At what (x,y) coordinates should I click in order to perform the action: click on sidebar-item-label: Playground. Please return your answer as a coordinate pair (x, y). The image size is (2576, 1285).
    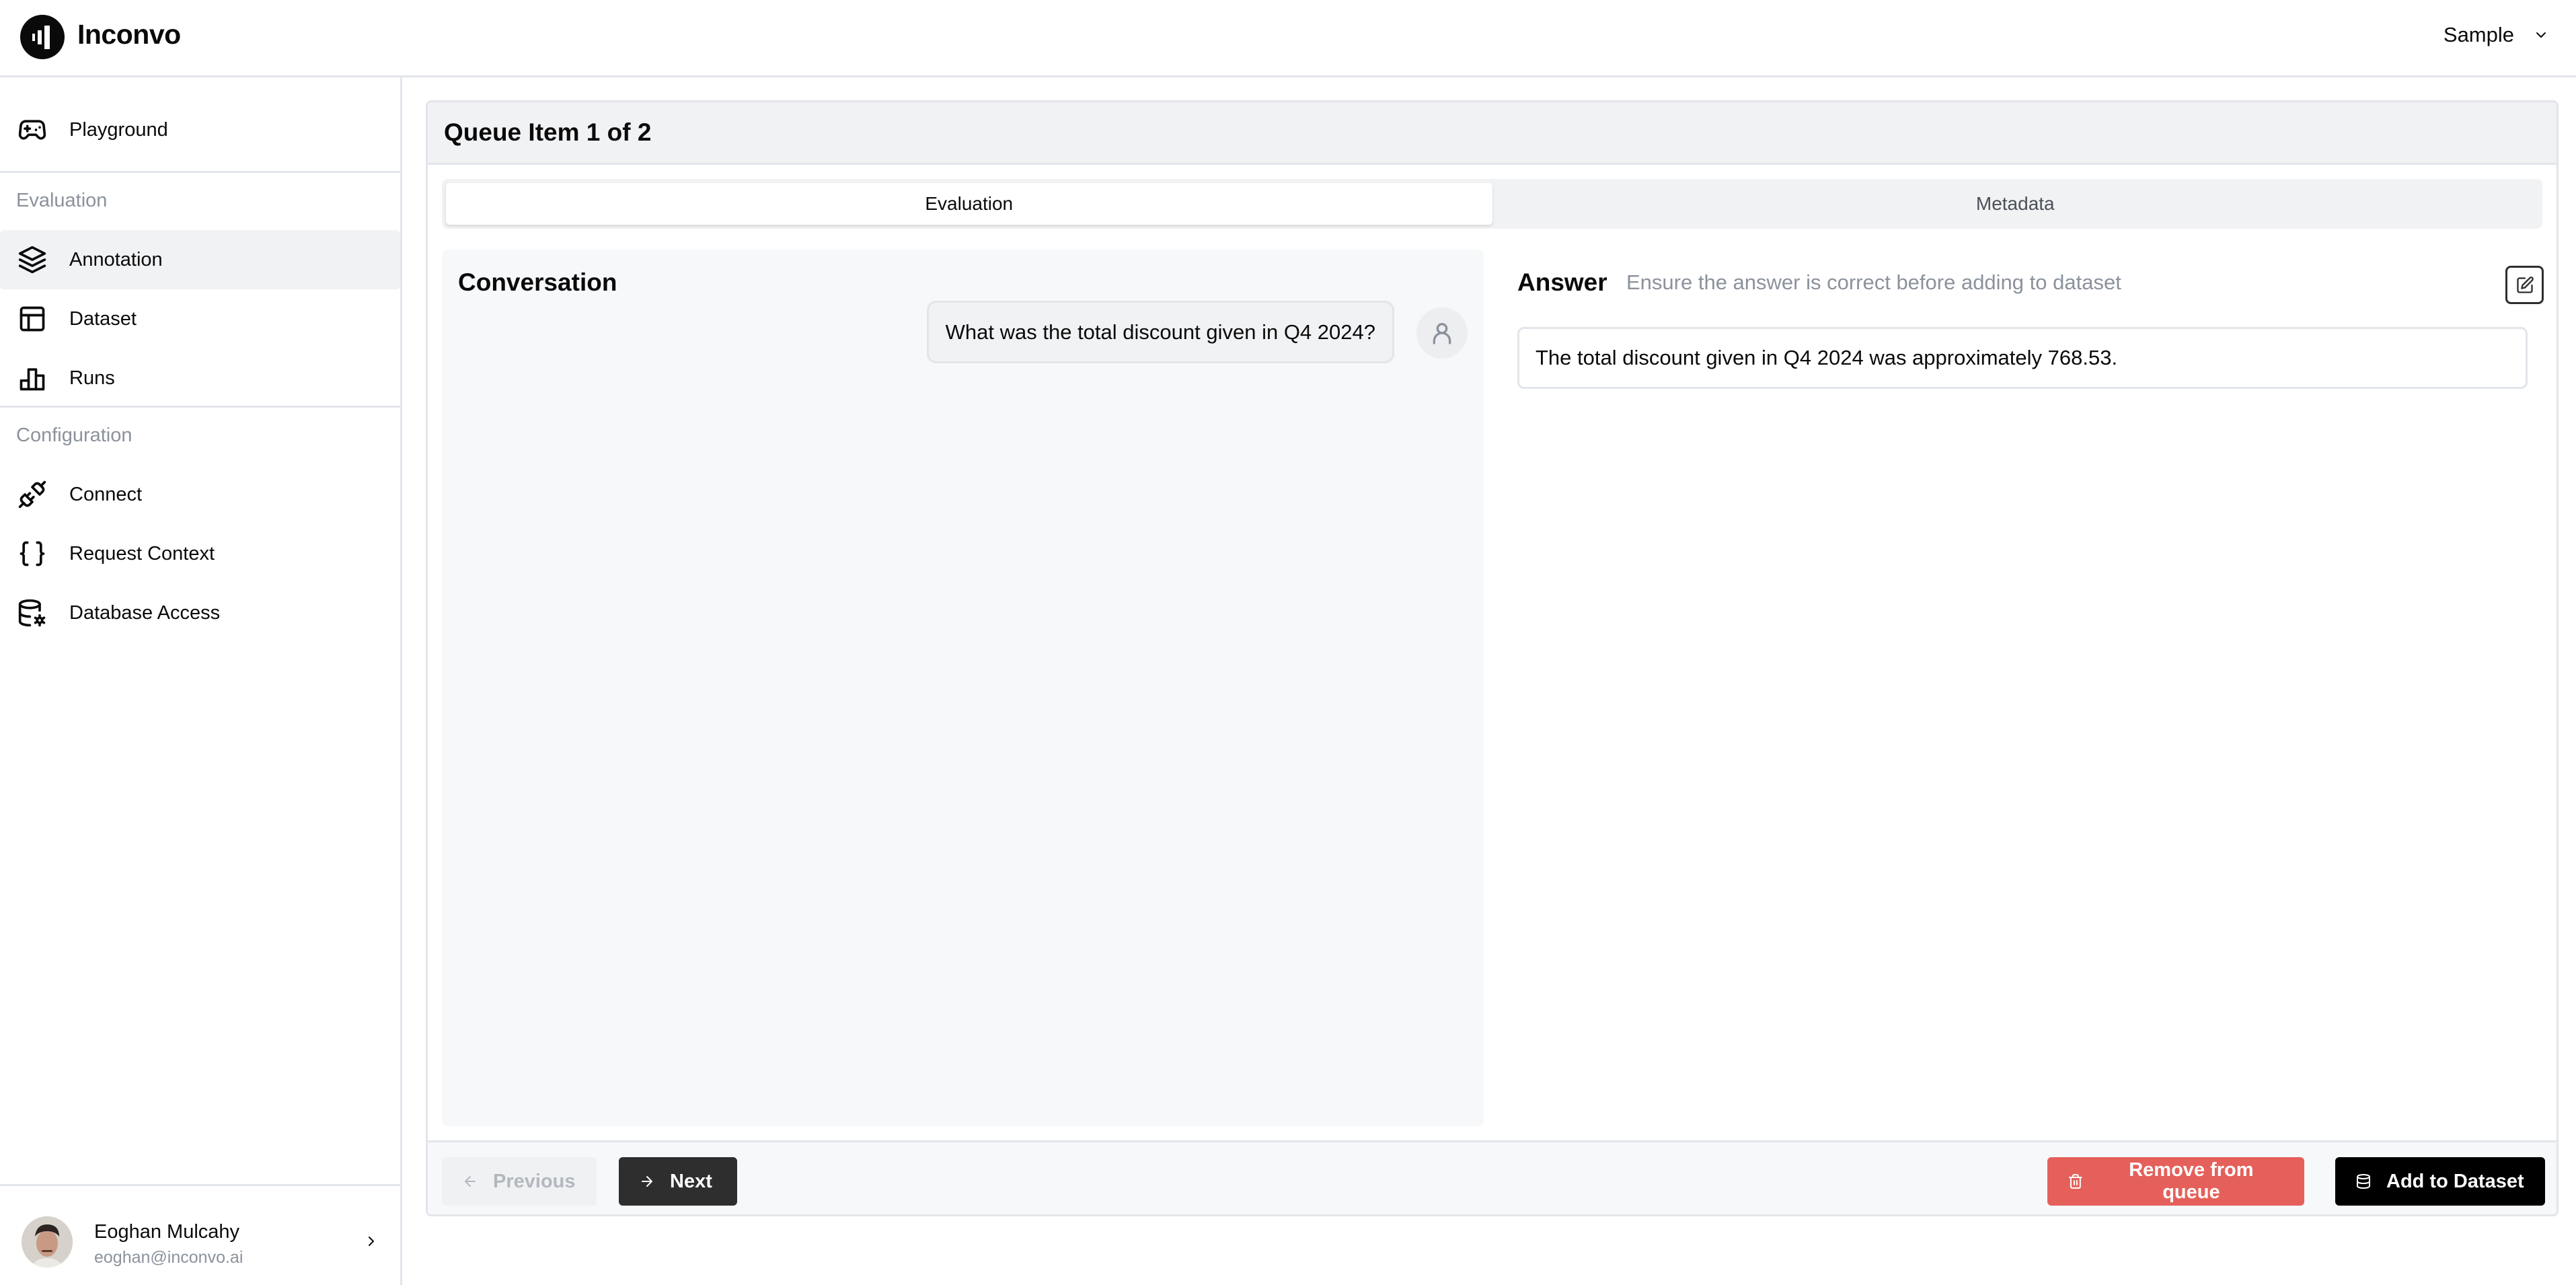
    Looking at the image, I should click on (118, 129).